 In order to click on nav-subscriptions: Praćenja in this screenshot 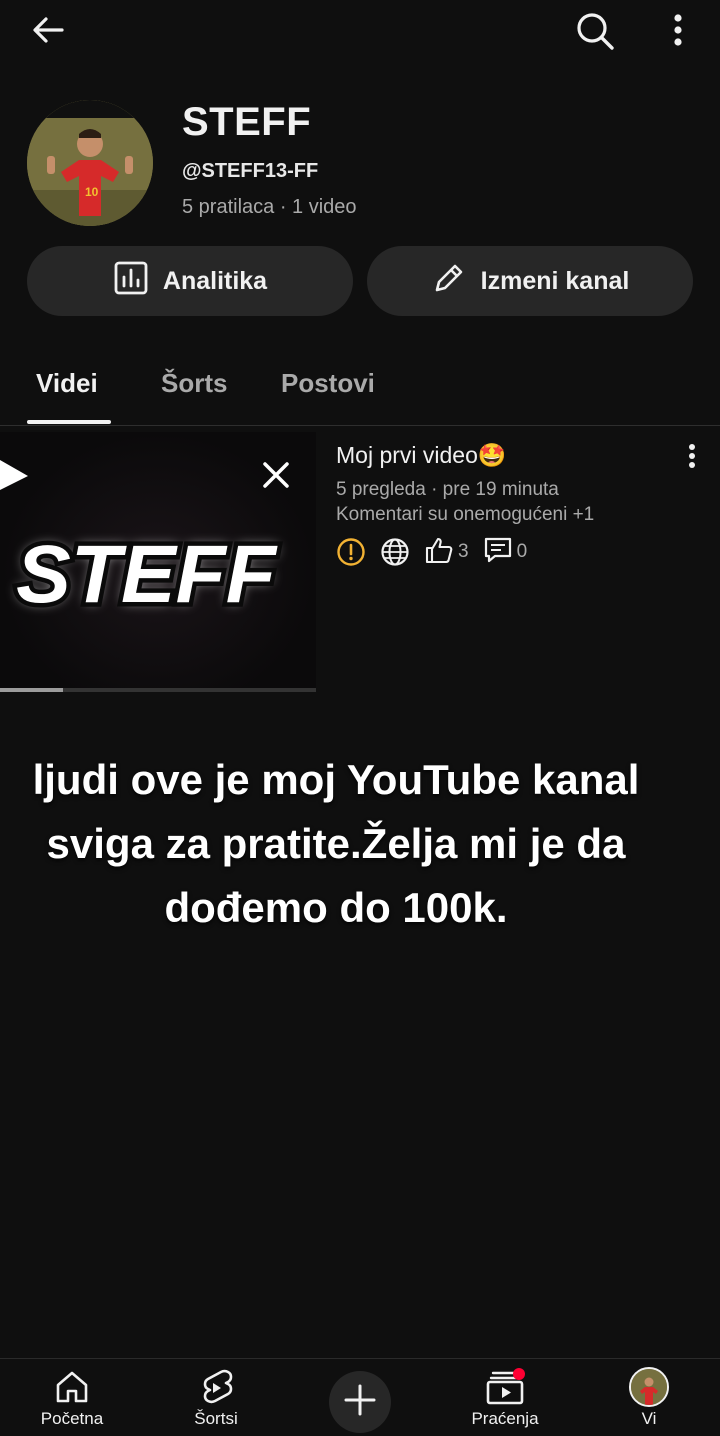, I will do `click(505, 1397)`.